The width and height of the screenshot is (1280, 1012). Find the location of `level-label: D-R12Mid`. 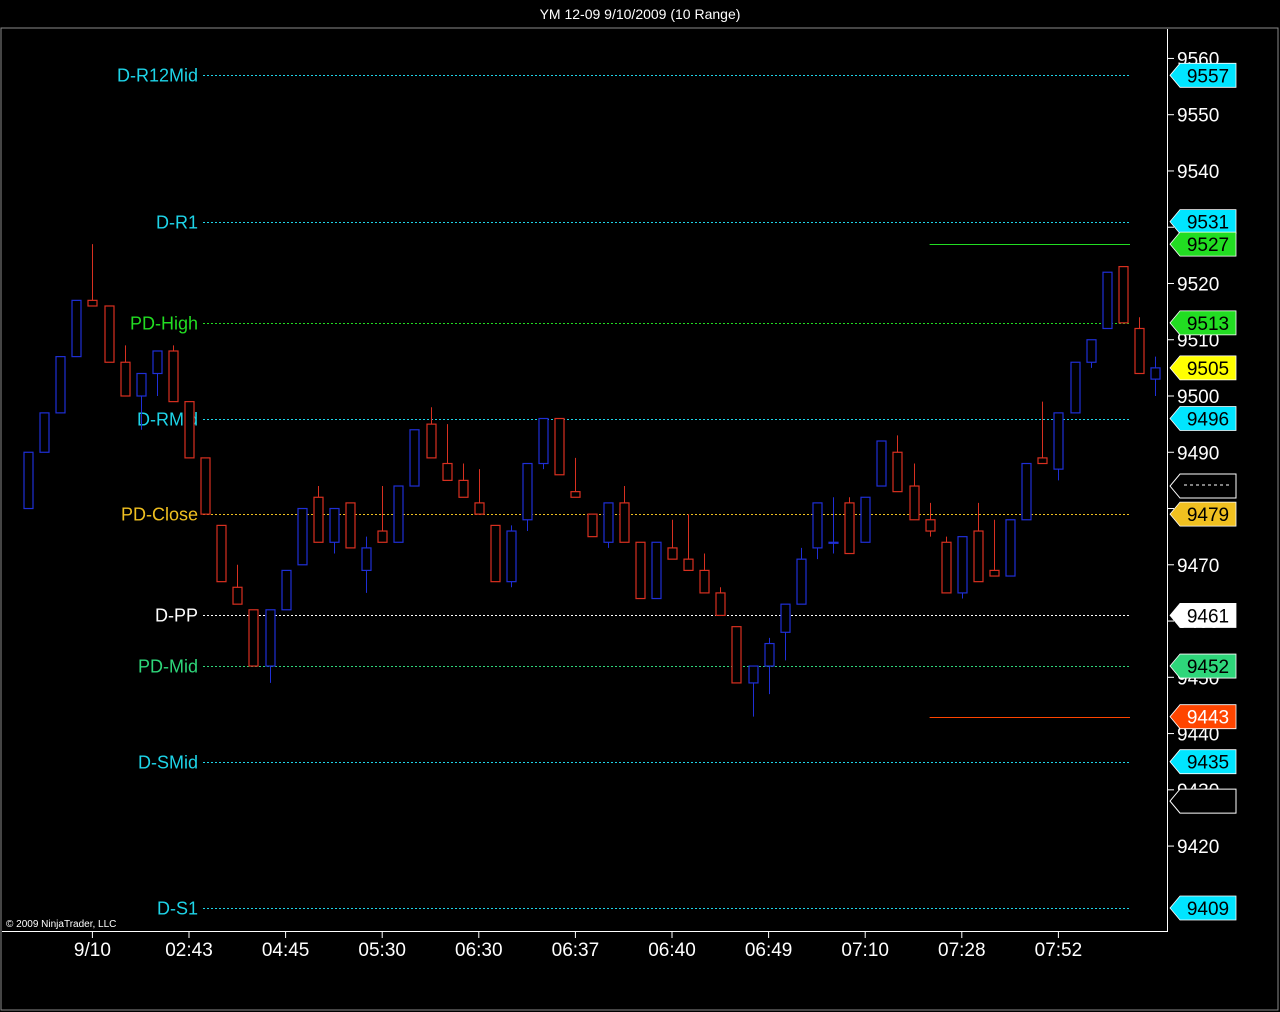

level-label: D-R12Mid is located at coordinates (157, 76).